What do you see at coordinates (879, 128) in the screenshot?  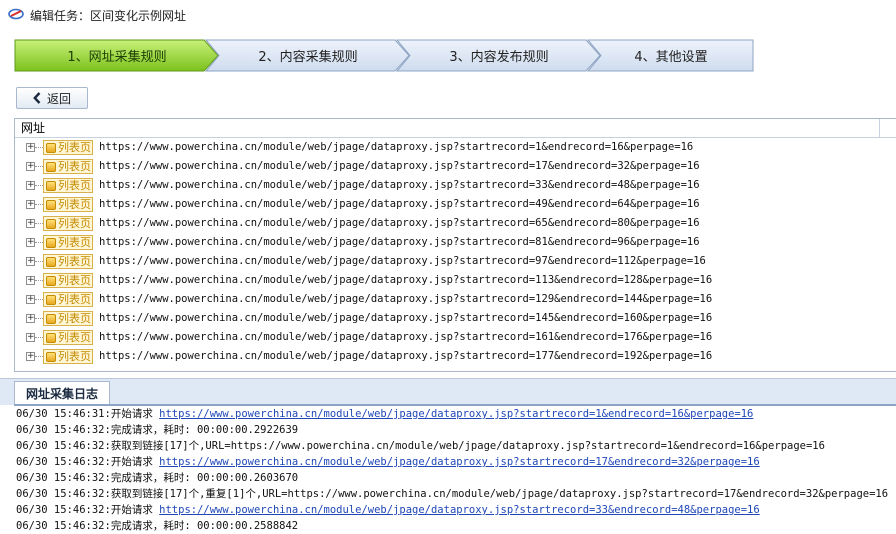 I see `column-divider` at bounding box center [879, 128].